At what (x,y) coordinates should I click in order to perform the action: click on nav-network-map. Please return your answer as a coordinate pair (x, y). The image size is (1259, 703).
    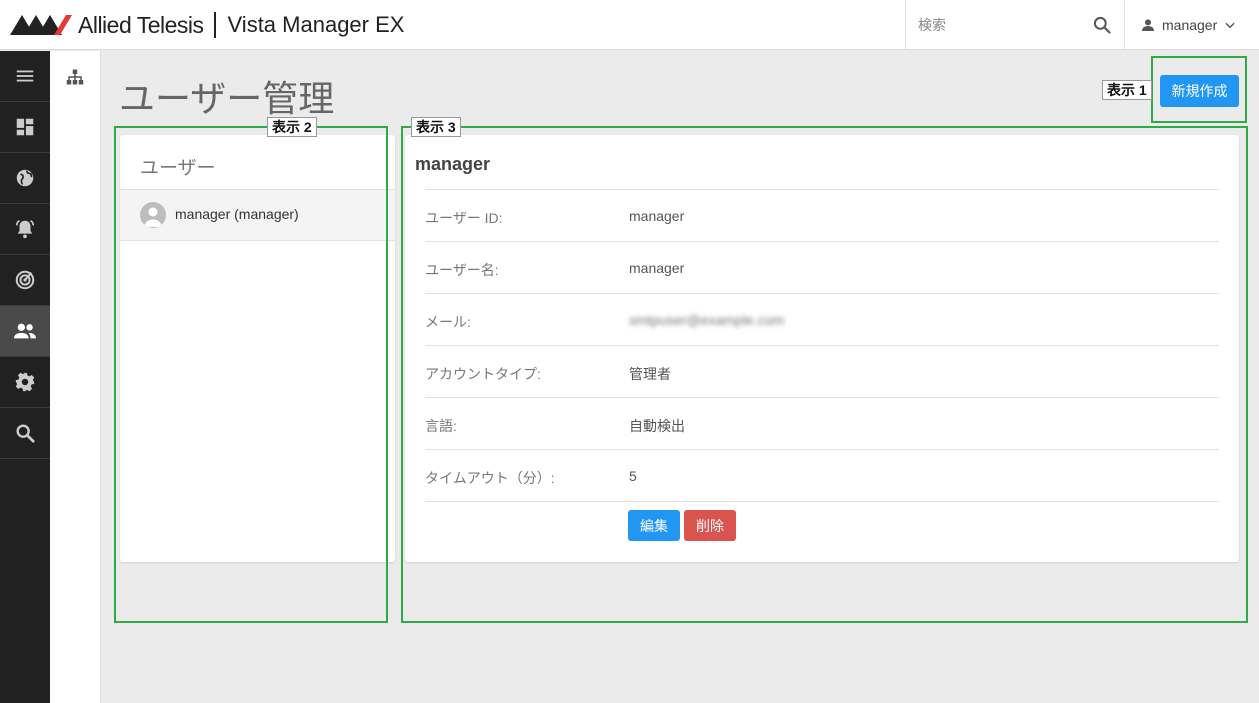
    Looking at the image, I should click on (25, 178).